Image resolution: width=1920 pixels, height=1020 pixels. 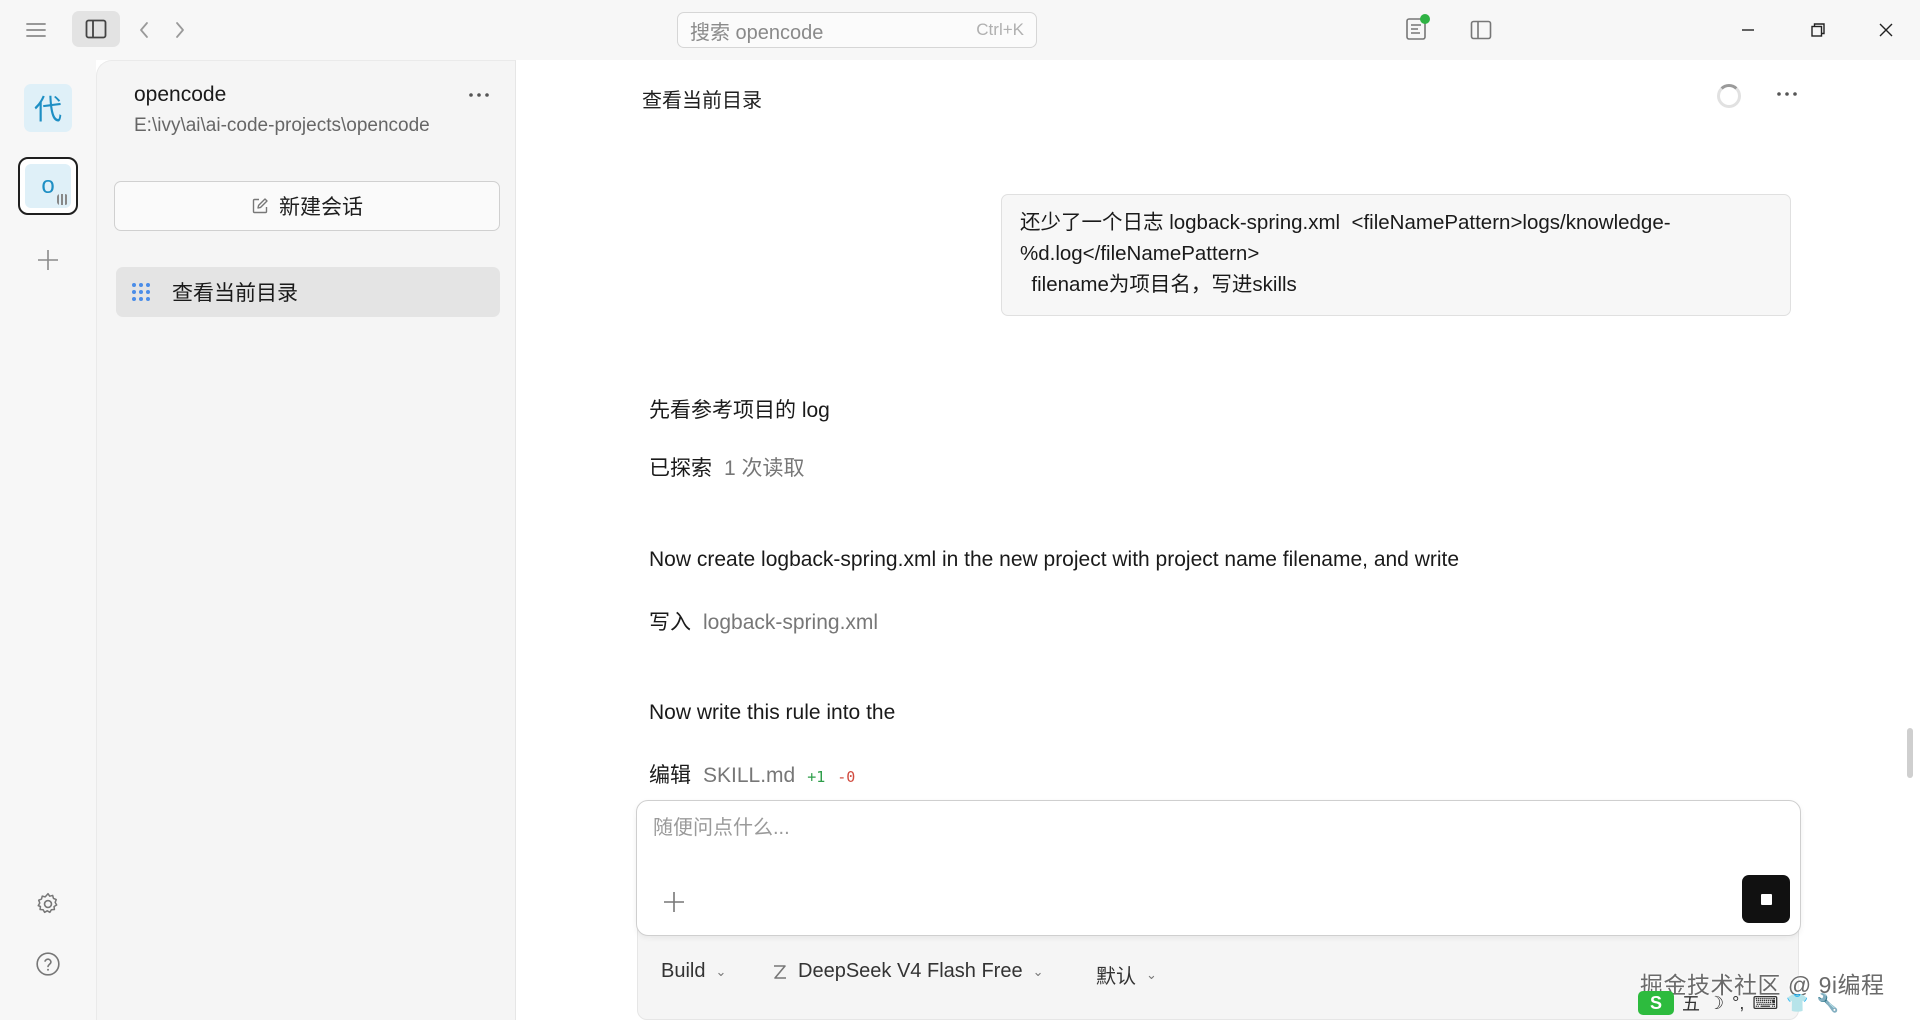 What do you see at coordinates (1000, 29) in the screenshot?
I see `search-shortcut: Ctrl+K` at bounding box center [1000, 29].